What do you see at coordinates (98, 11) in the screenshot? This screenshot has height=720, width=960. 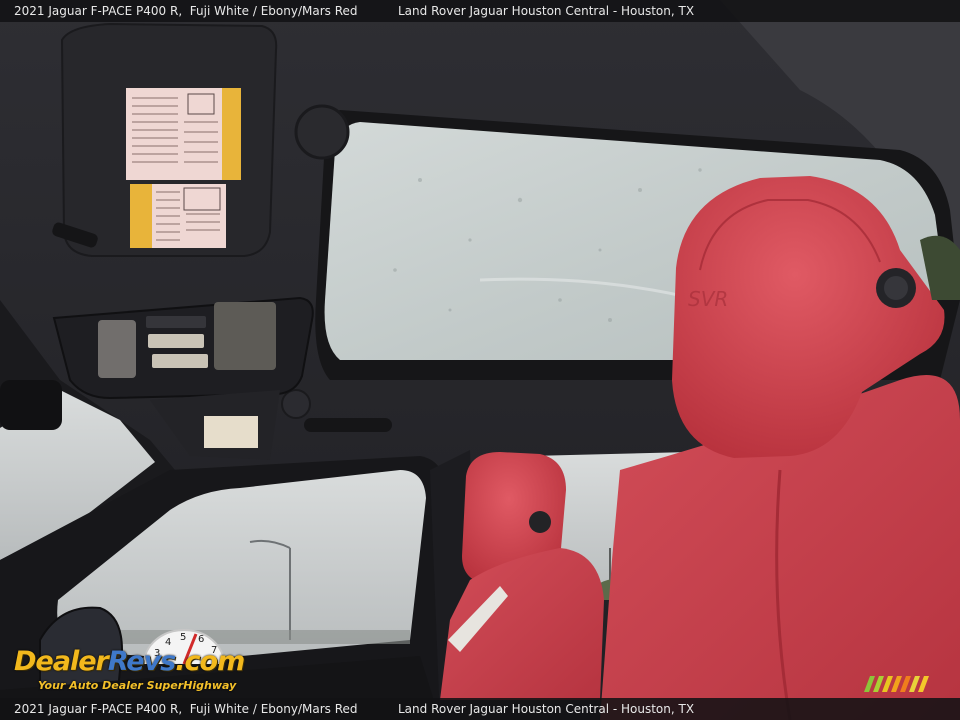 I see `caption-vehicle-top: 2021 Jaguar F-PACE P400 R,` at bounding box center [98, 11].